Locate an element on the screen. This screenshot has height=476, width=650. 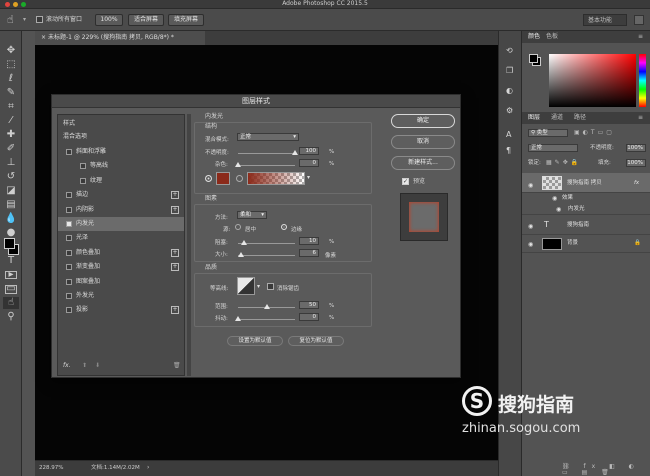
layer-name: 搜狗指南 拷贝 is located at coordinates (584, 183).